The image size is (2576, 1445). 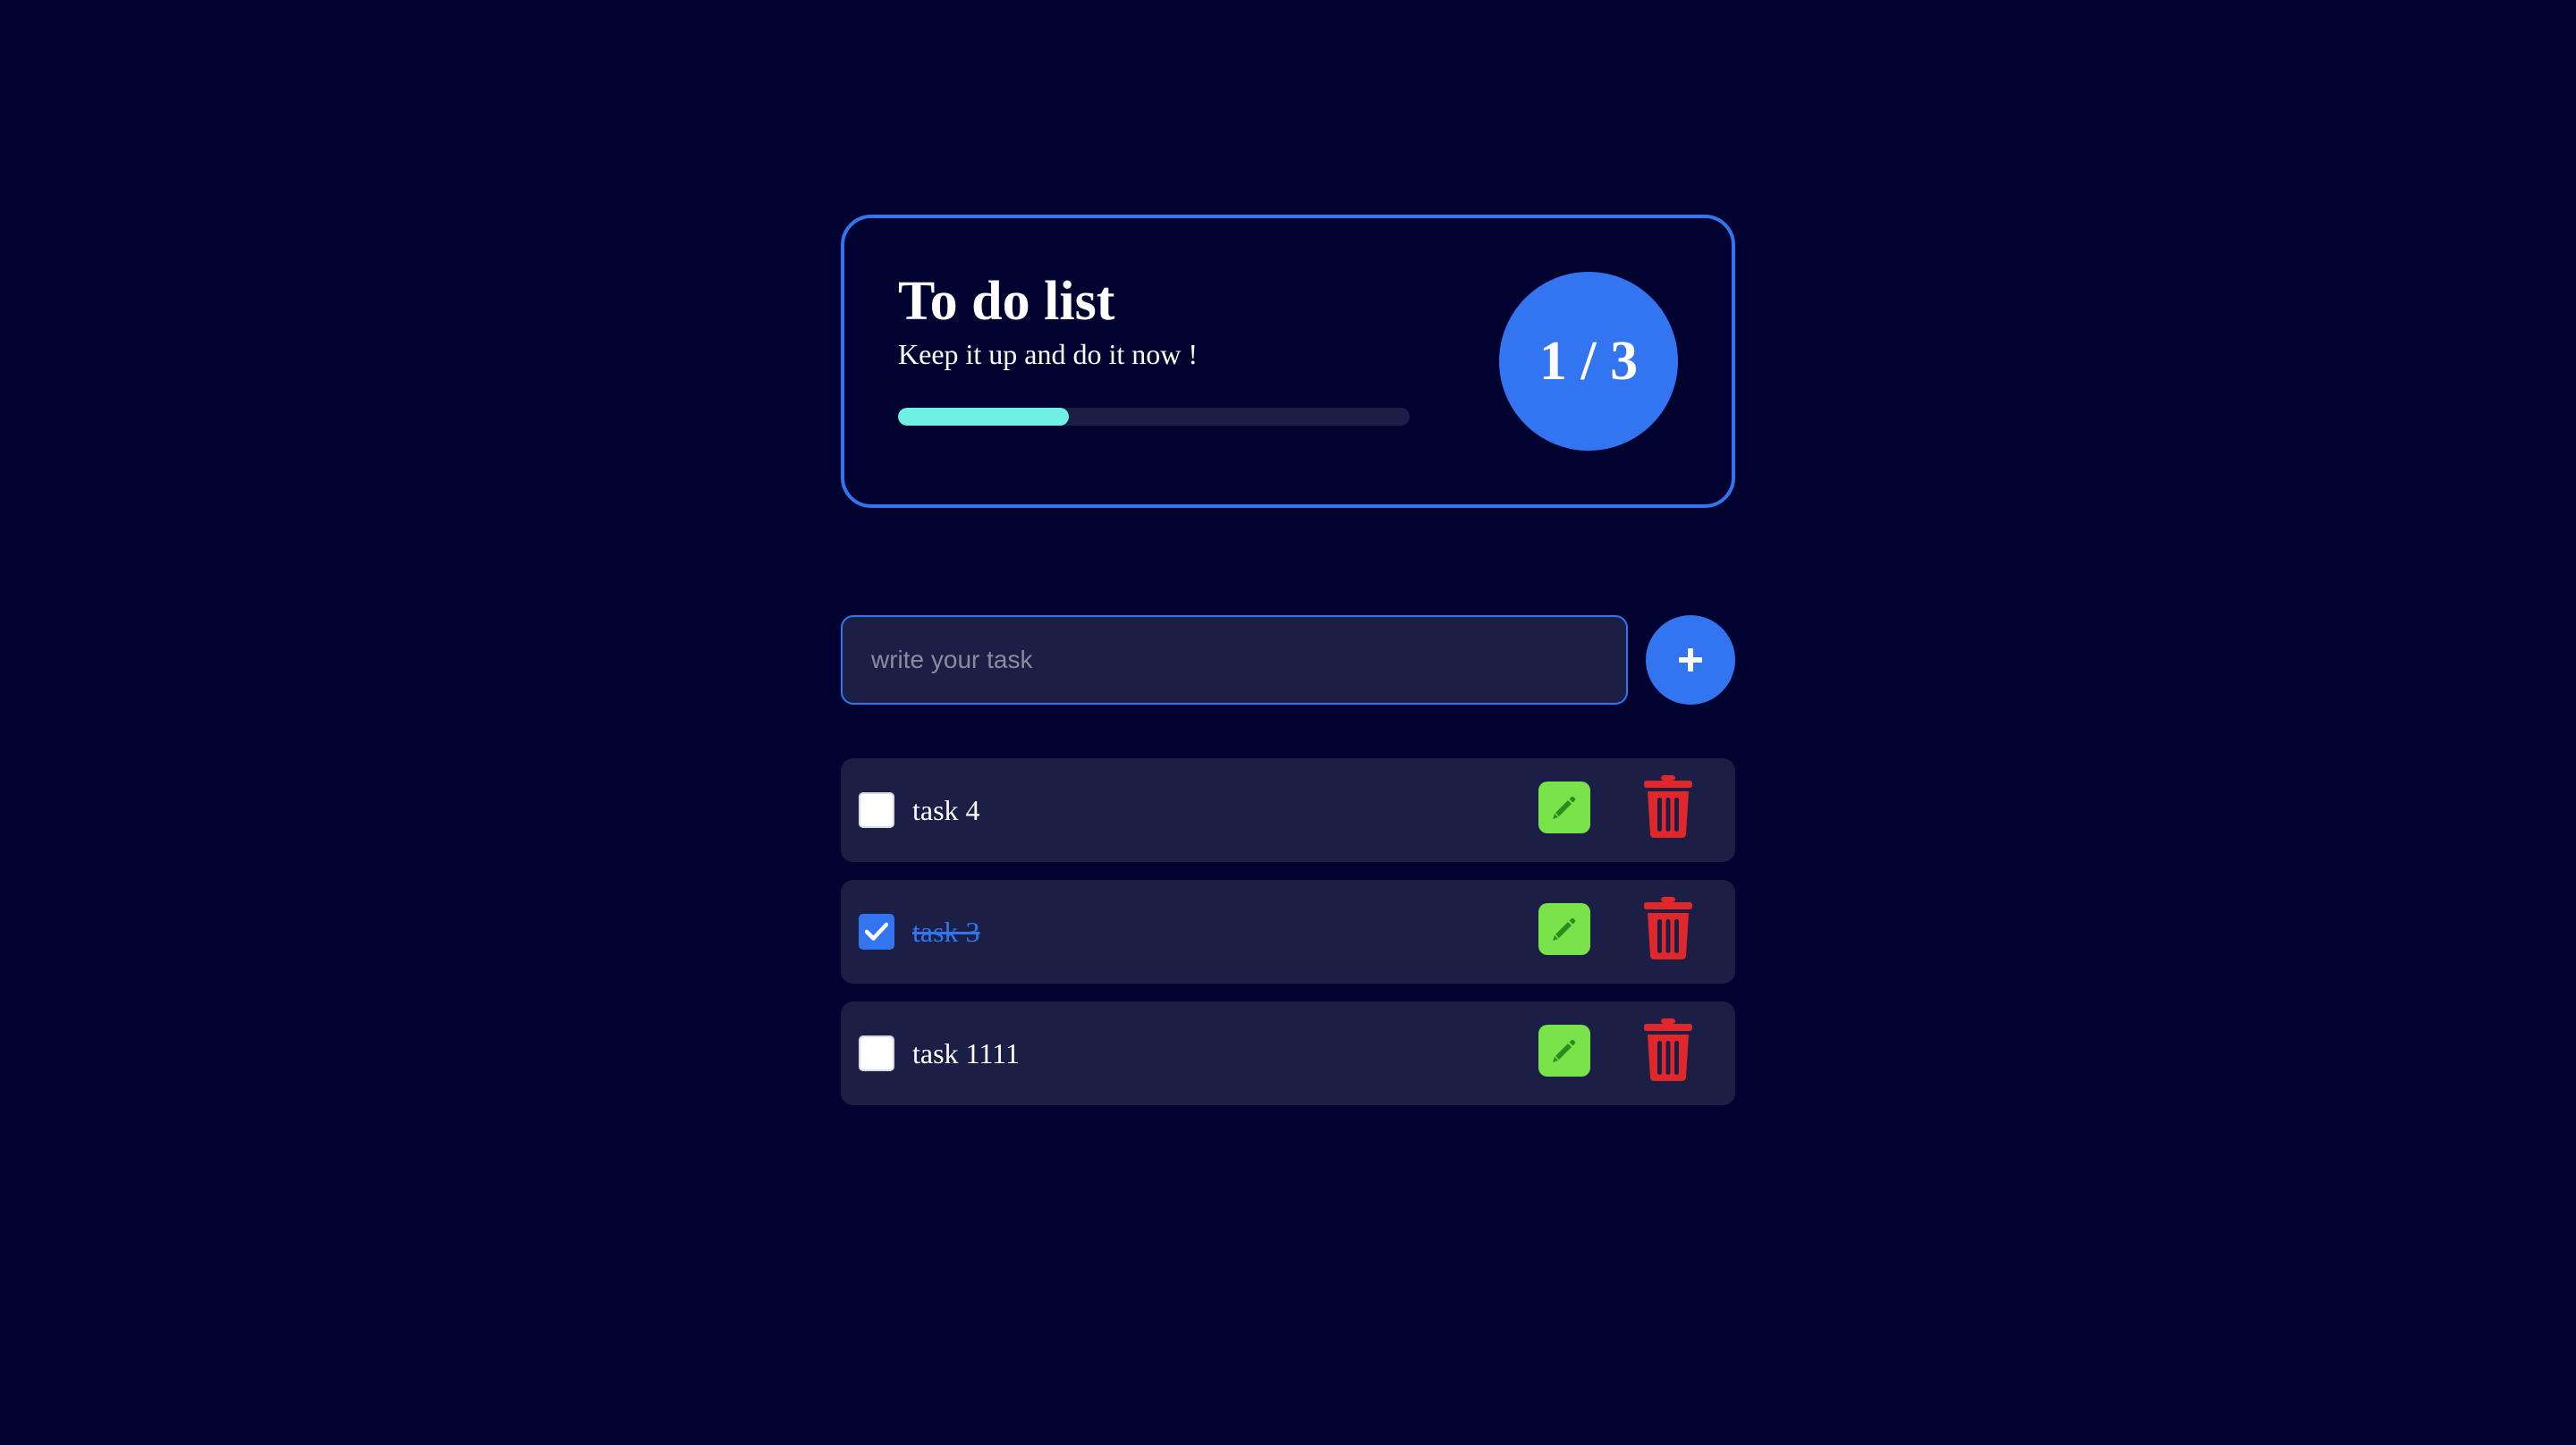 I want to click on task-counter: 1 / 3, so click(x=1588, y=361).